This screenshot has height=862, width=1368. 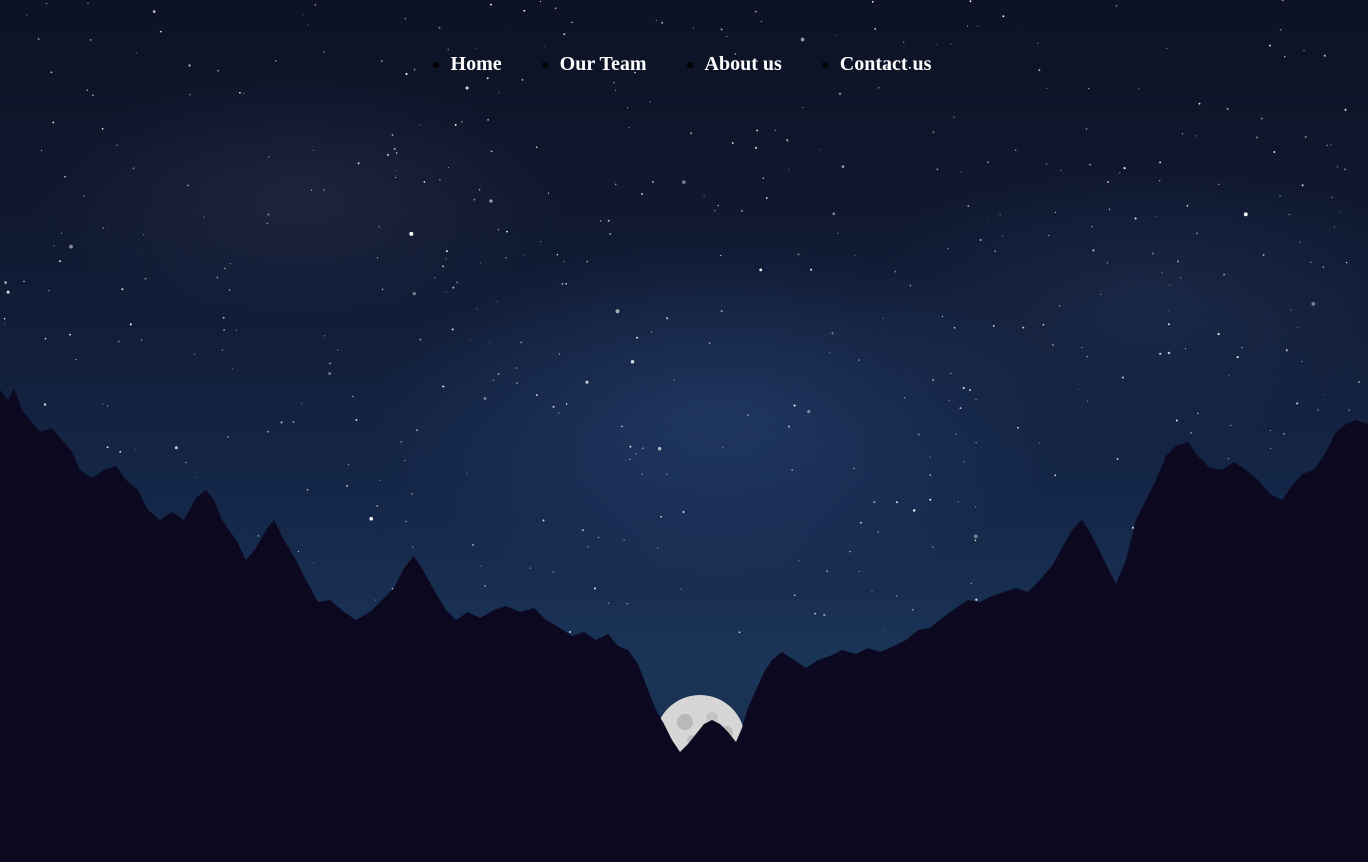 I want to click on nav-link-our-team: Our Team, so click(x=603, y=64).